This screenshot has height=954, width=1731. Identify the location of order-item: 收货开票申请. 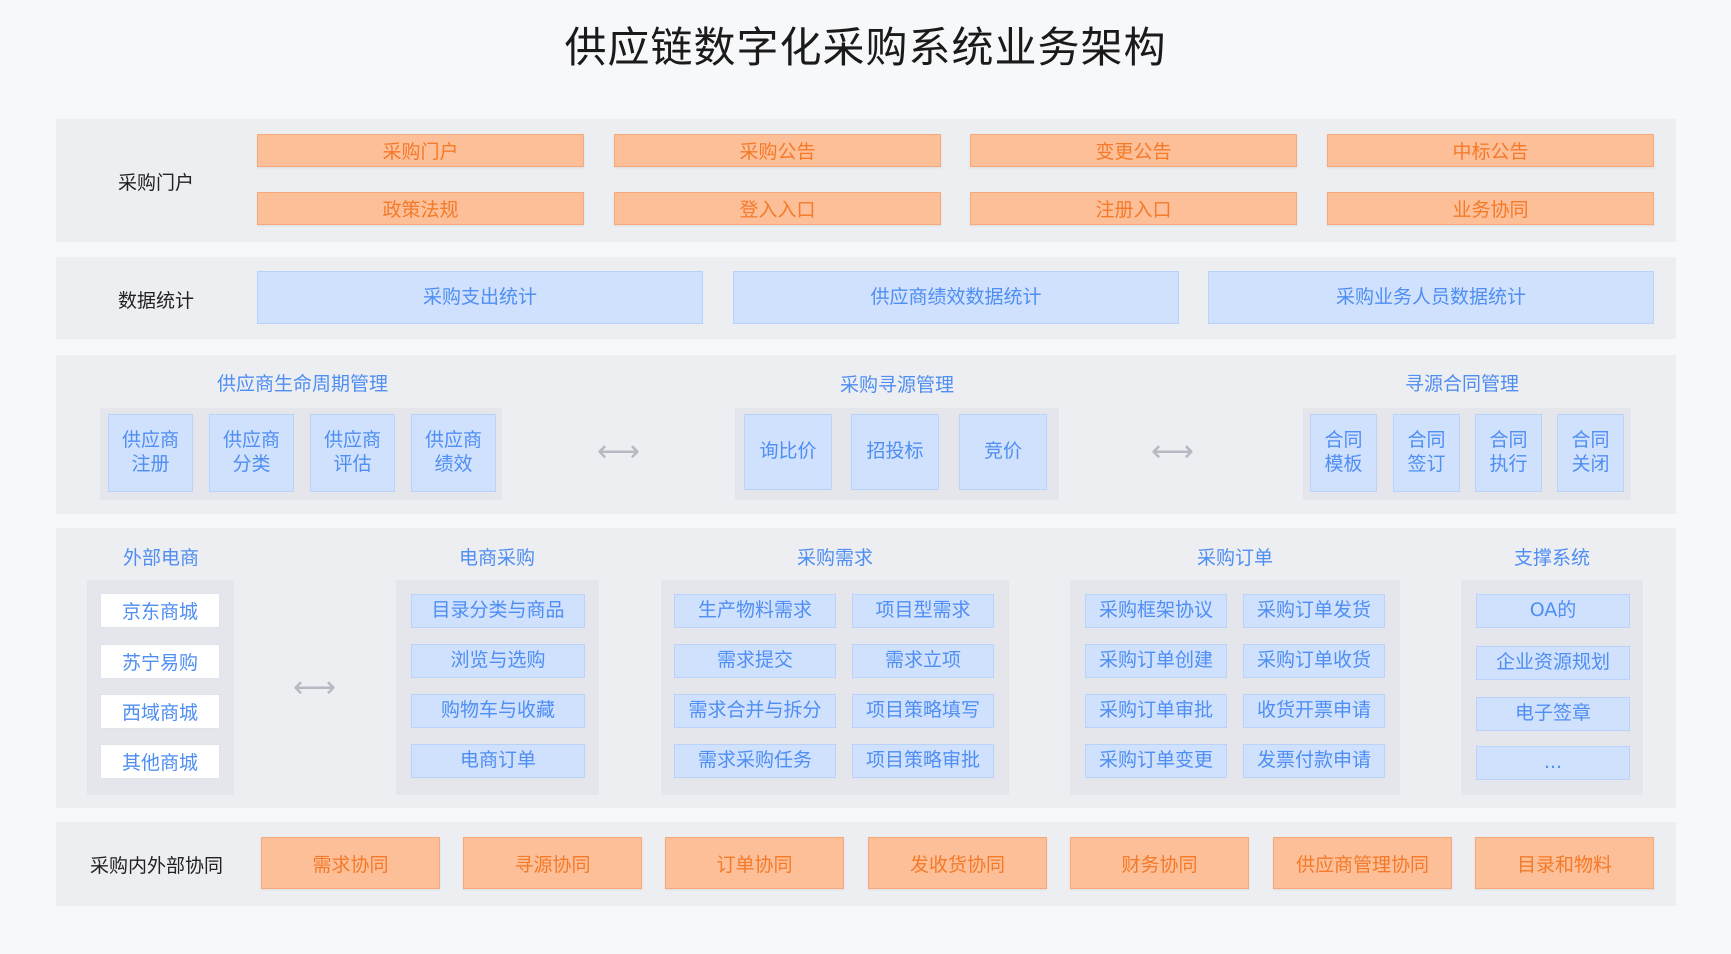
(1314, 711).